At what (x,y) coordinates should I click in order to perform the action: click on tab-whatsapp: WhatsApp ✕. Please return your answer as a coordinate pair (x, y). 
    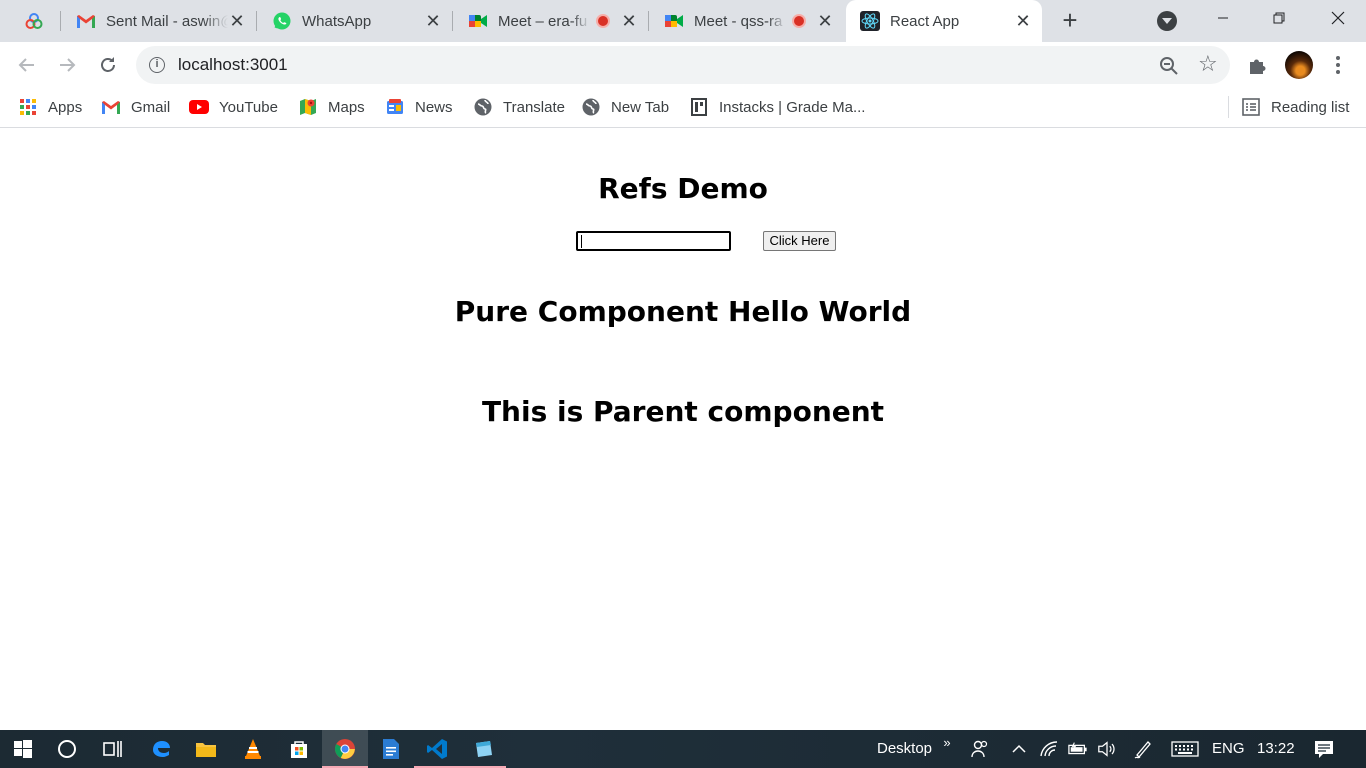
    Looking at the image, I should click on (355, 21).